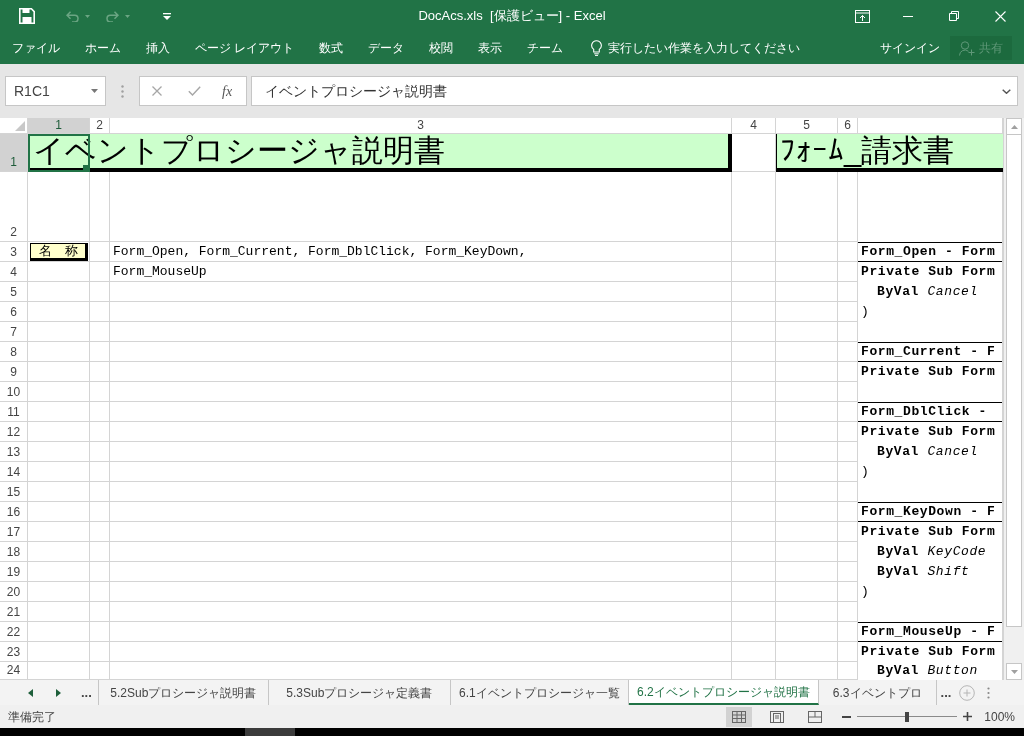 The image size is (1024, 736). I want to click on sign-in-link: サインイン, so click(910, 48).